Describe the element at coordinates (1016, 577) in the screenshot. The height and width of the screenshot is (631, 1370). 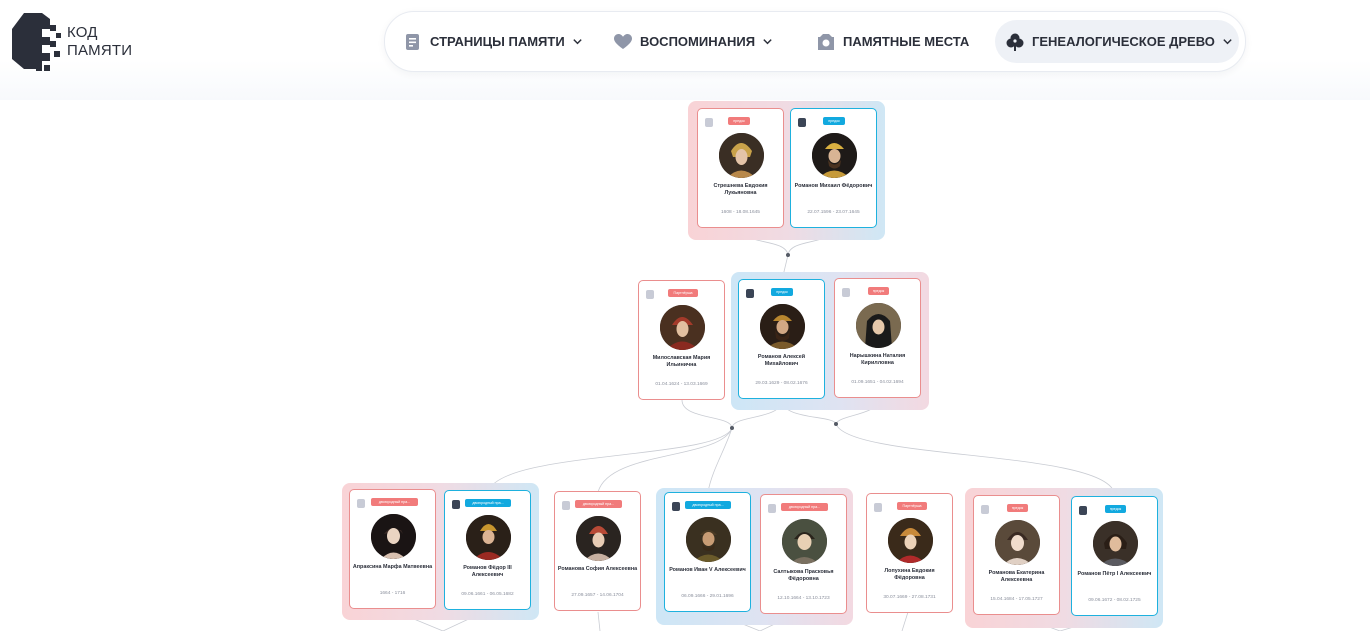
I see `person-name: Романова Екатерина Алексеевна` at that location.